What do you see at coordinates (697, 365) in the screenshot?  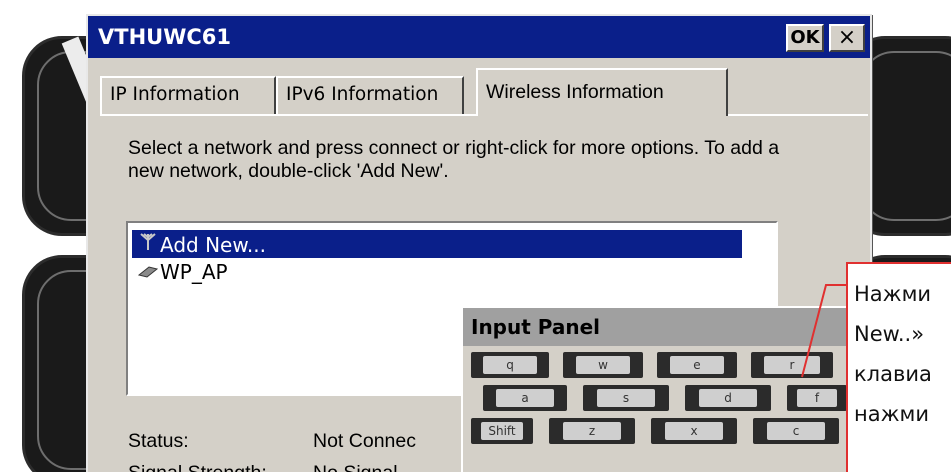 I see `key-e: e` at bounding box center [697, 365].